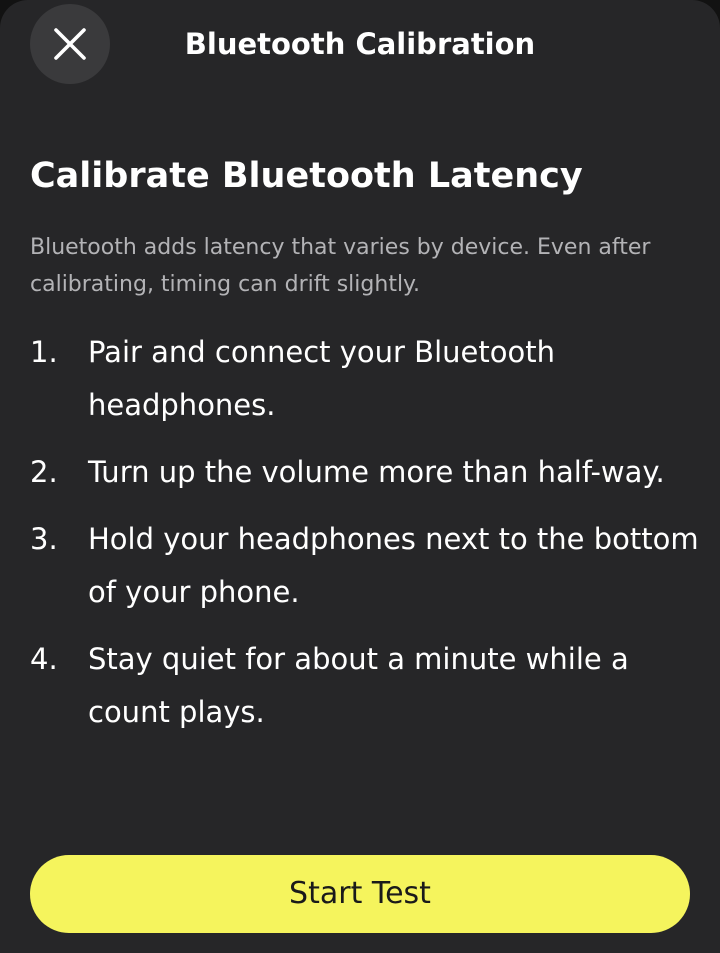  Describe the element at coordinates (376, 472) in the screenshot. I see `step-text: Turn up the volume more than half-way.` at that location.